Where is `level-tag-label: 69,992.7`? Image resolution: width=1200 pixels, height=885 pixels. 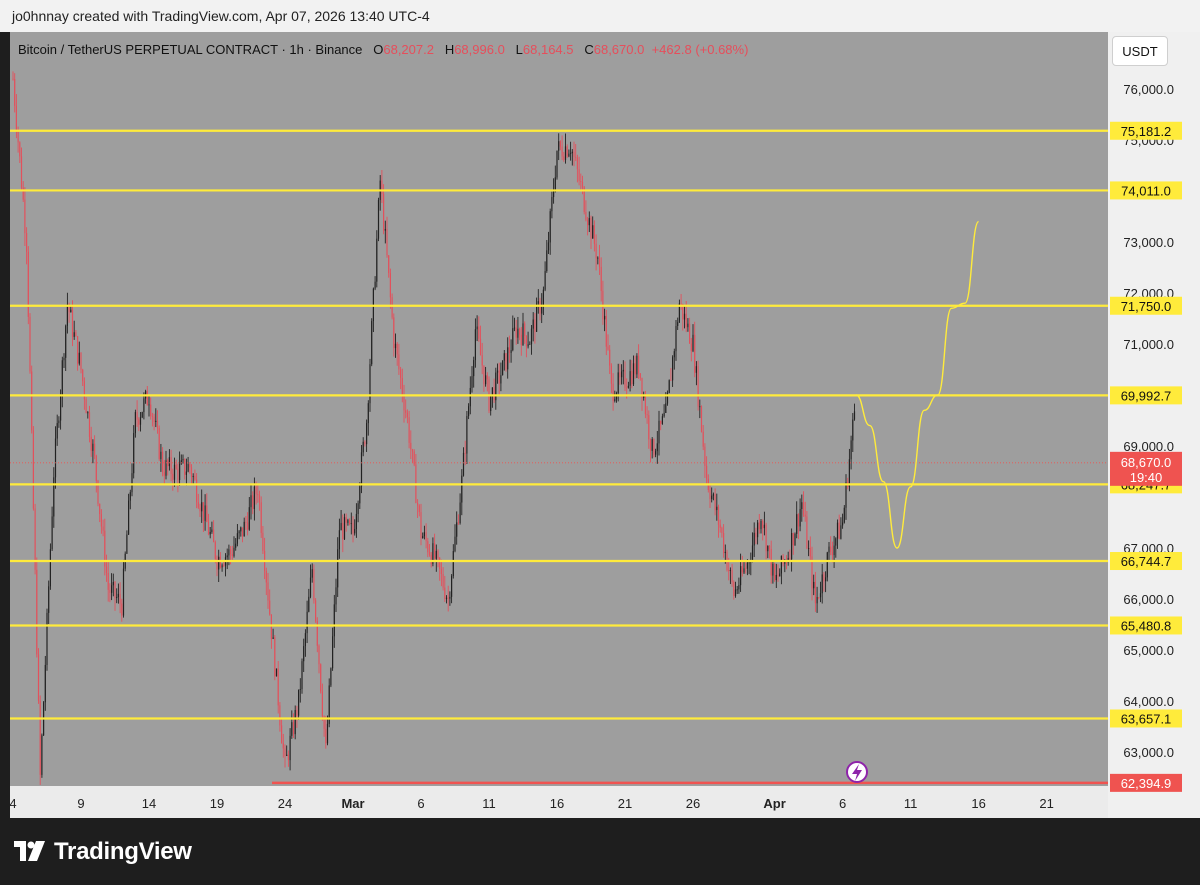 level-tag-label: 69,992.7 is located at coordinates (1146, 395).